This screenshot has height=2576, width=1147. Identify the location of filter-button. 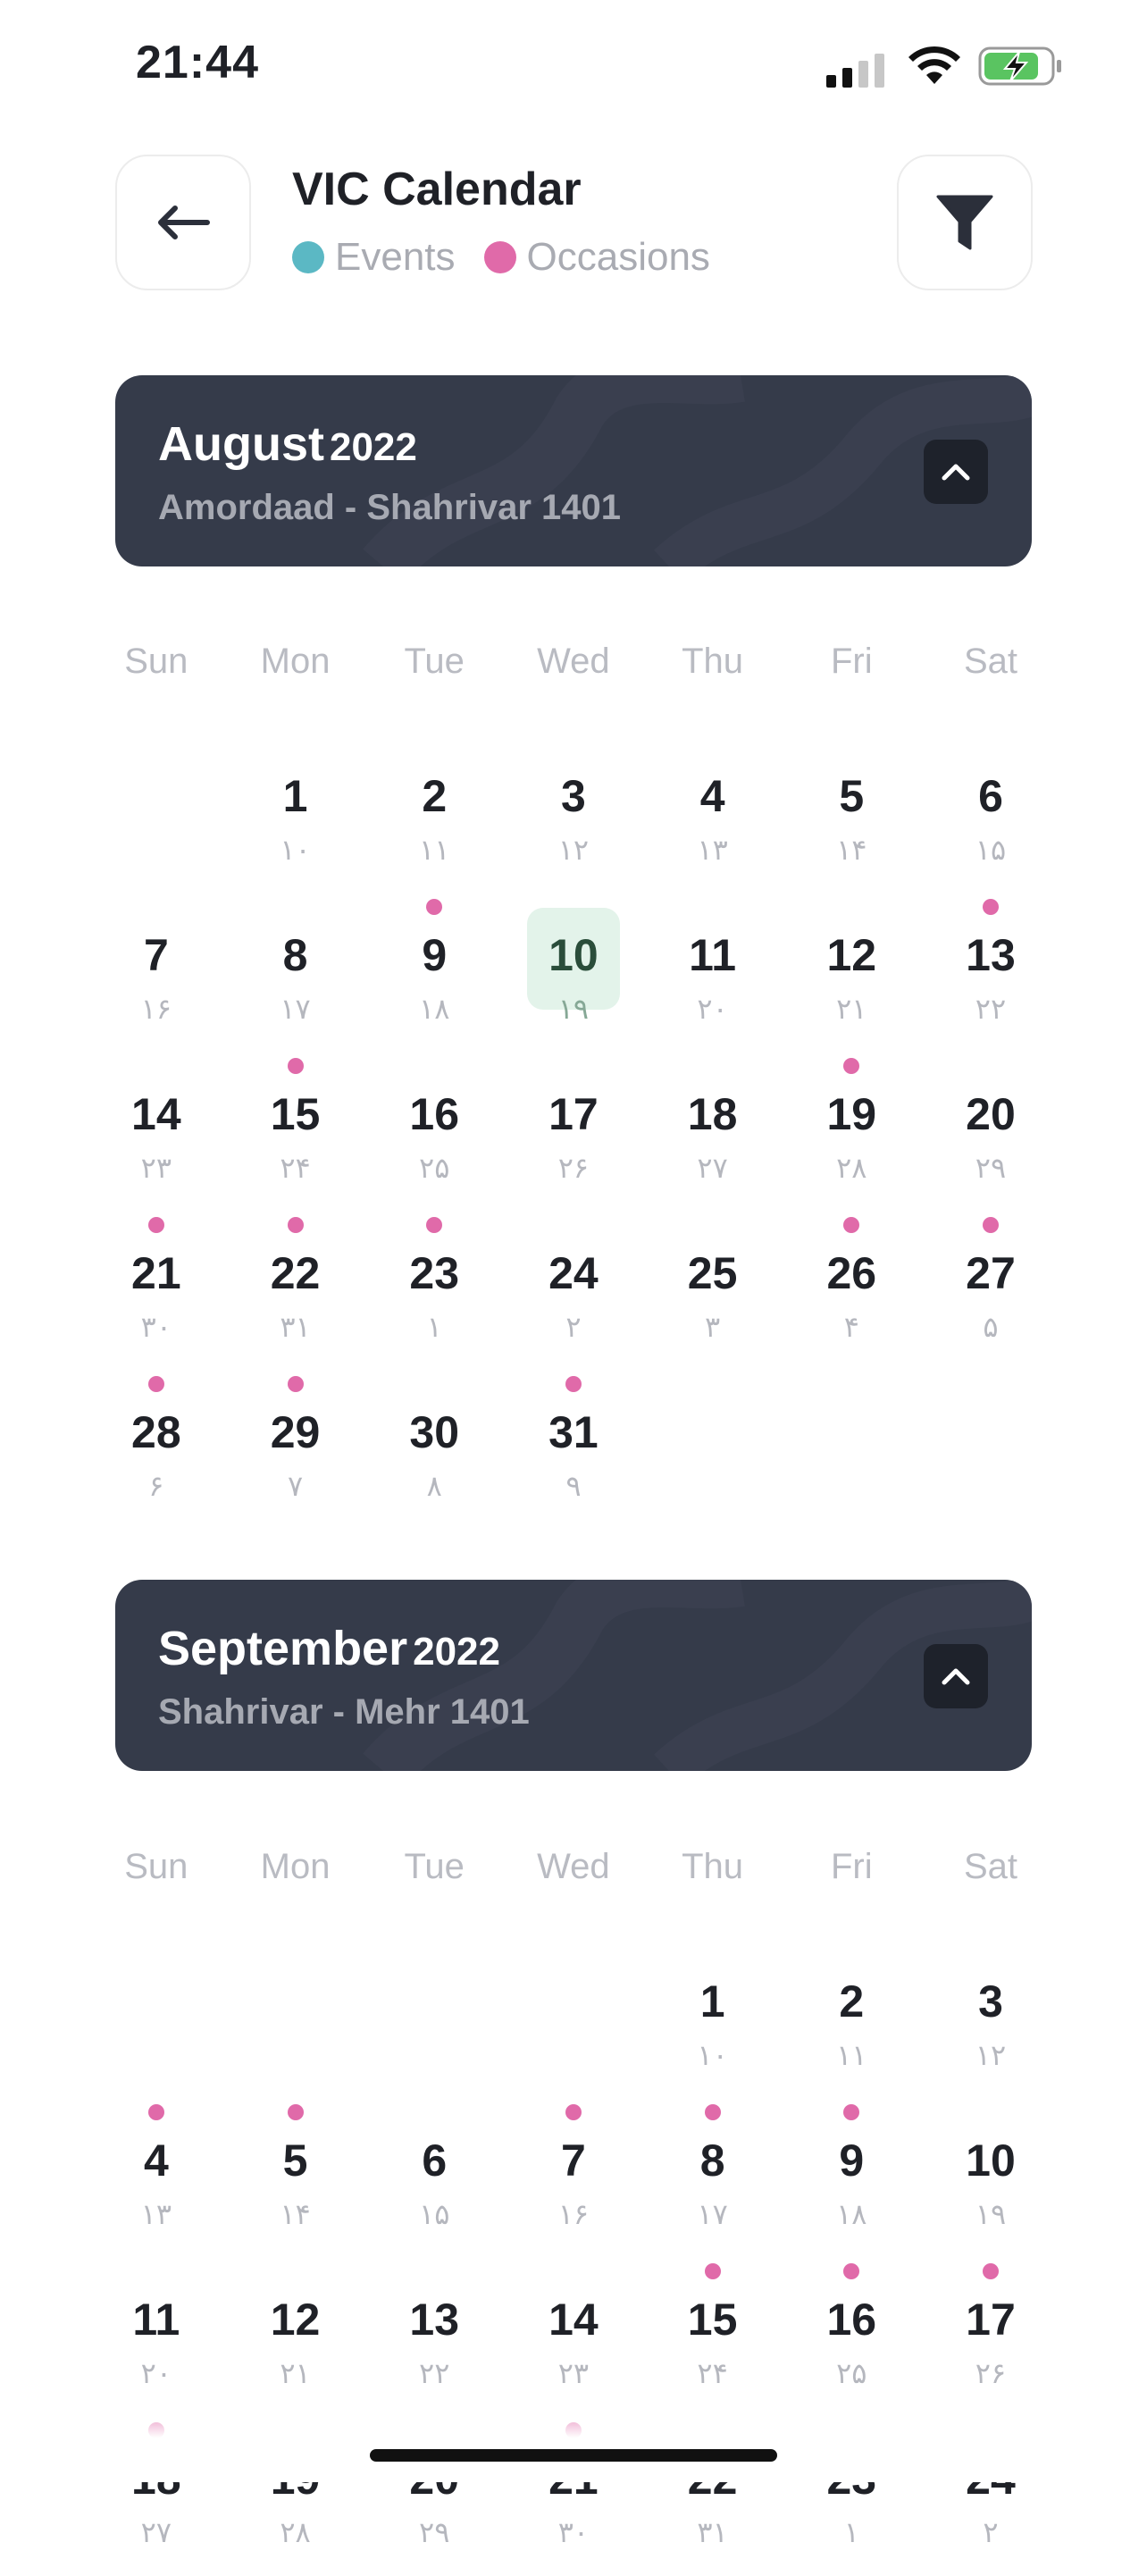
(965, 222).